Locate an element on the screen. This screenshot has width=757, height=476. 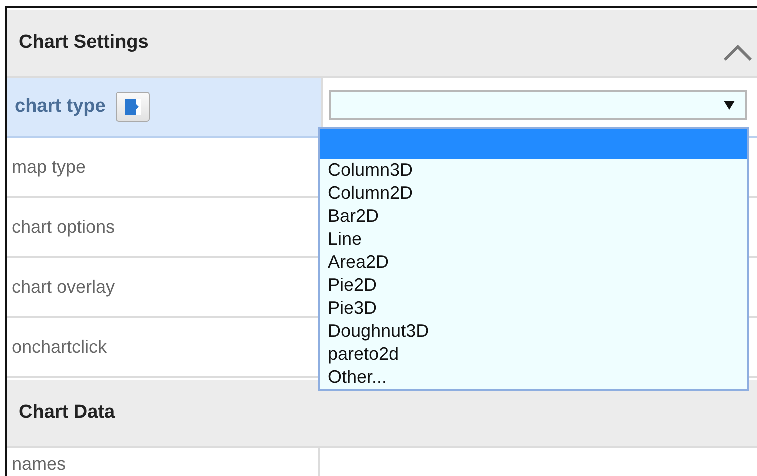
property-label: onchartclick is located at coordinates (60, 347).